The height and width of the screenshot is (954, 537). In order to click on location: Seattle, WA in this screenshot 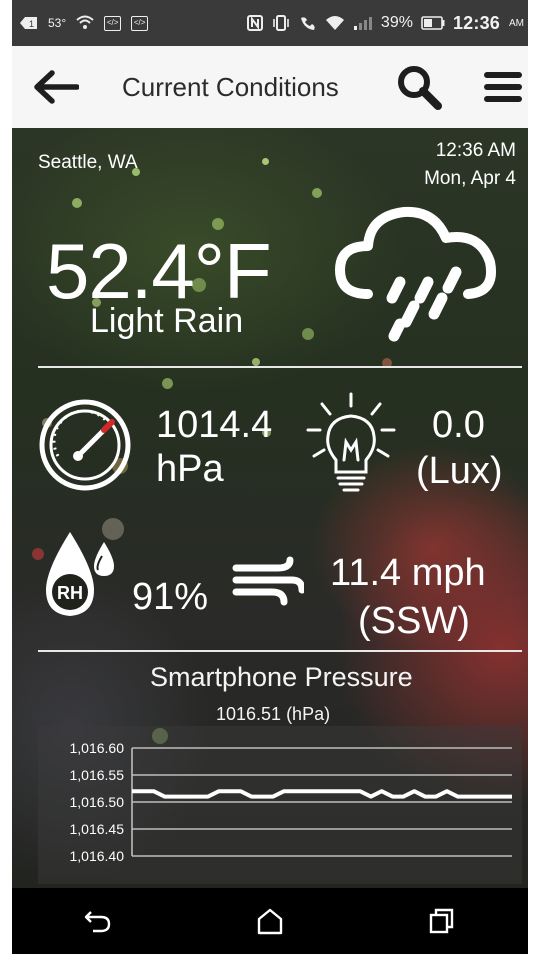, I will do `click(88, 162)`.